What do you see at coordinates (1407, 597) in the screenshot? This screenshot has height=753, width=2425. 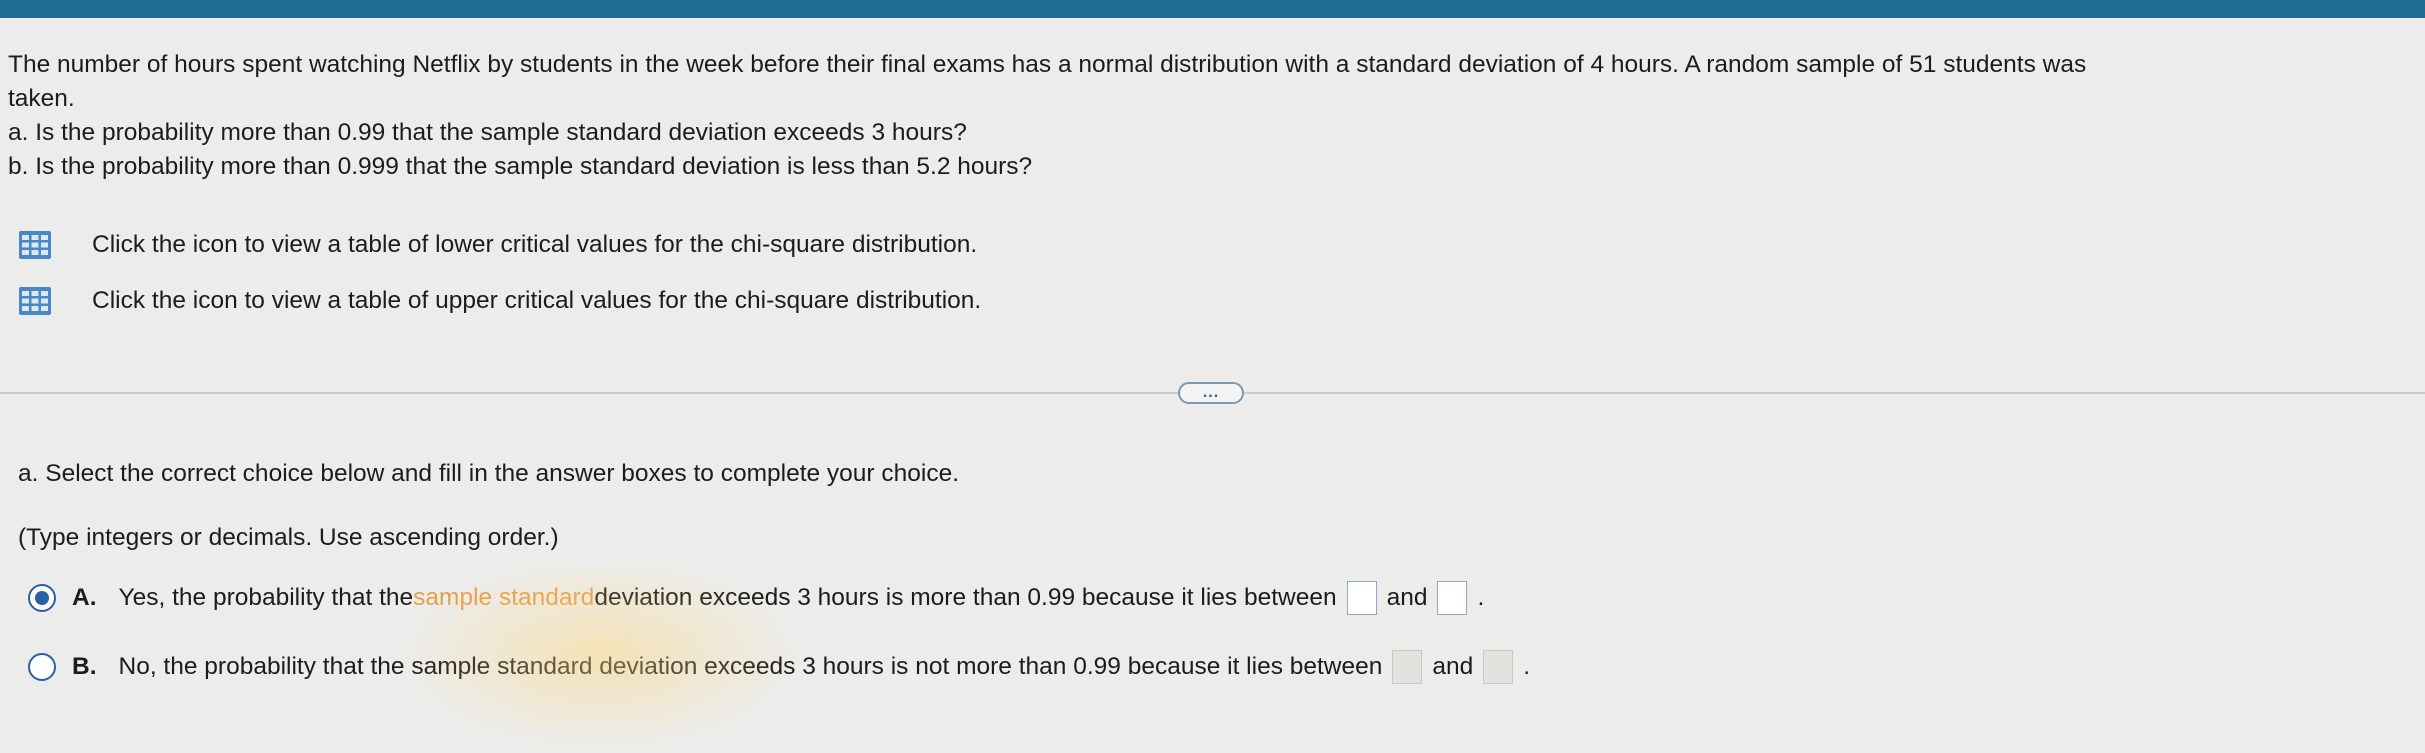 I see `choice-a-and: and` at bounding box center [1407, 597].